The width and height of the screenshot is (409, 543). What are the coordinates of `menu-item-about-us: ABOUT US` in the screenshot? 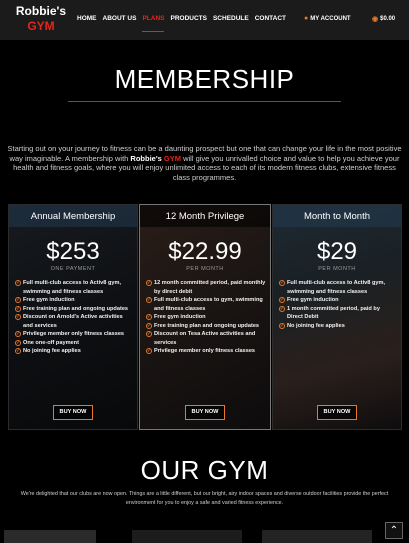 It's located at (120, 18).